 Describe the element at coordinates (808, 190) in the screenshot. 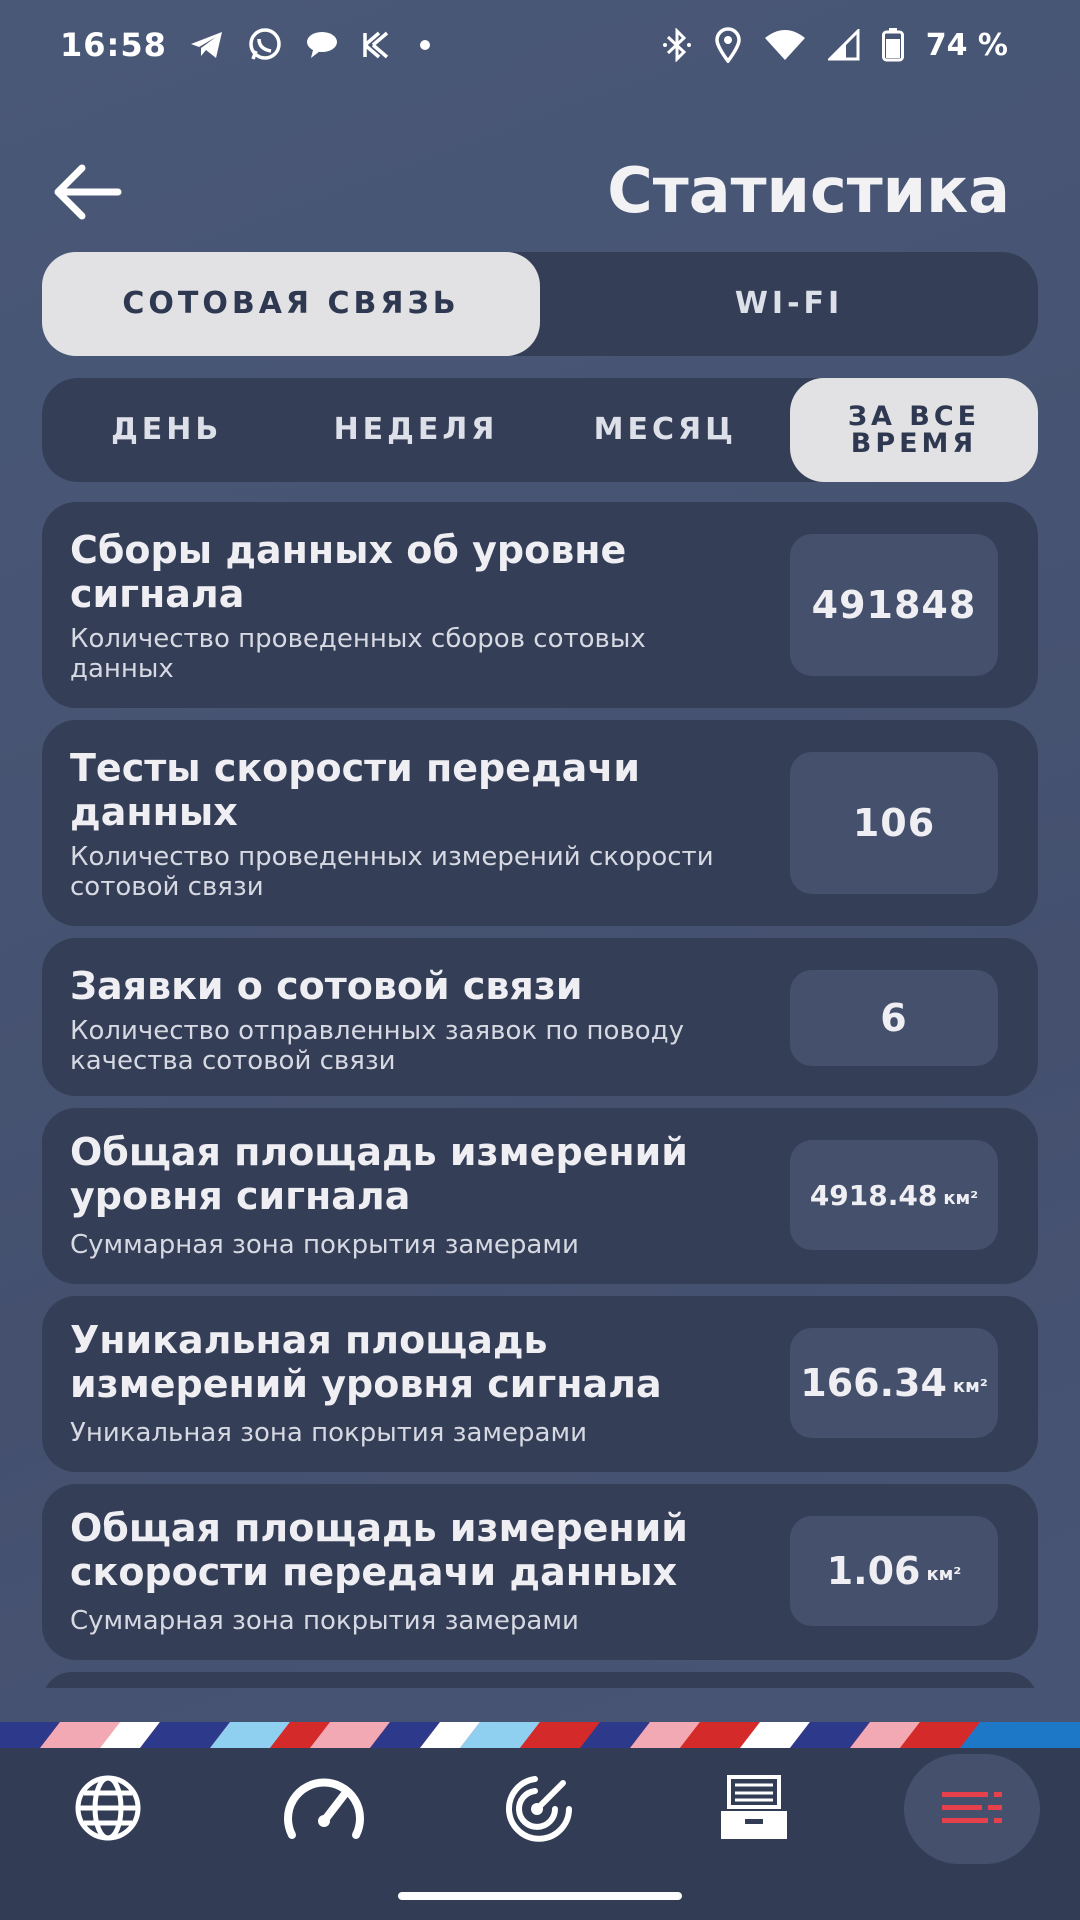

I see `page-title: Статистика` at that location.